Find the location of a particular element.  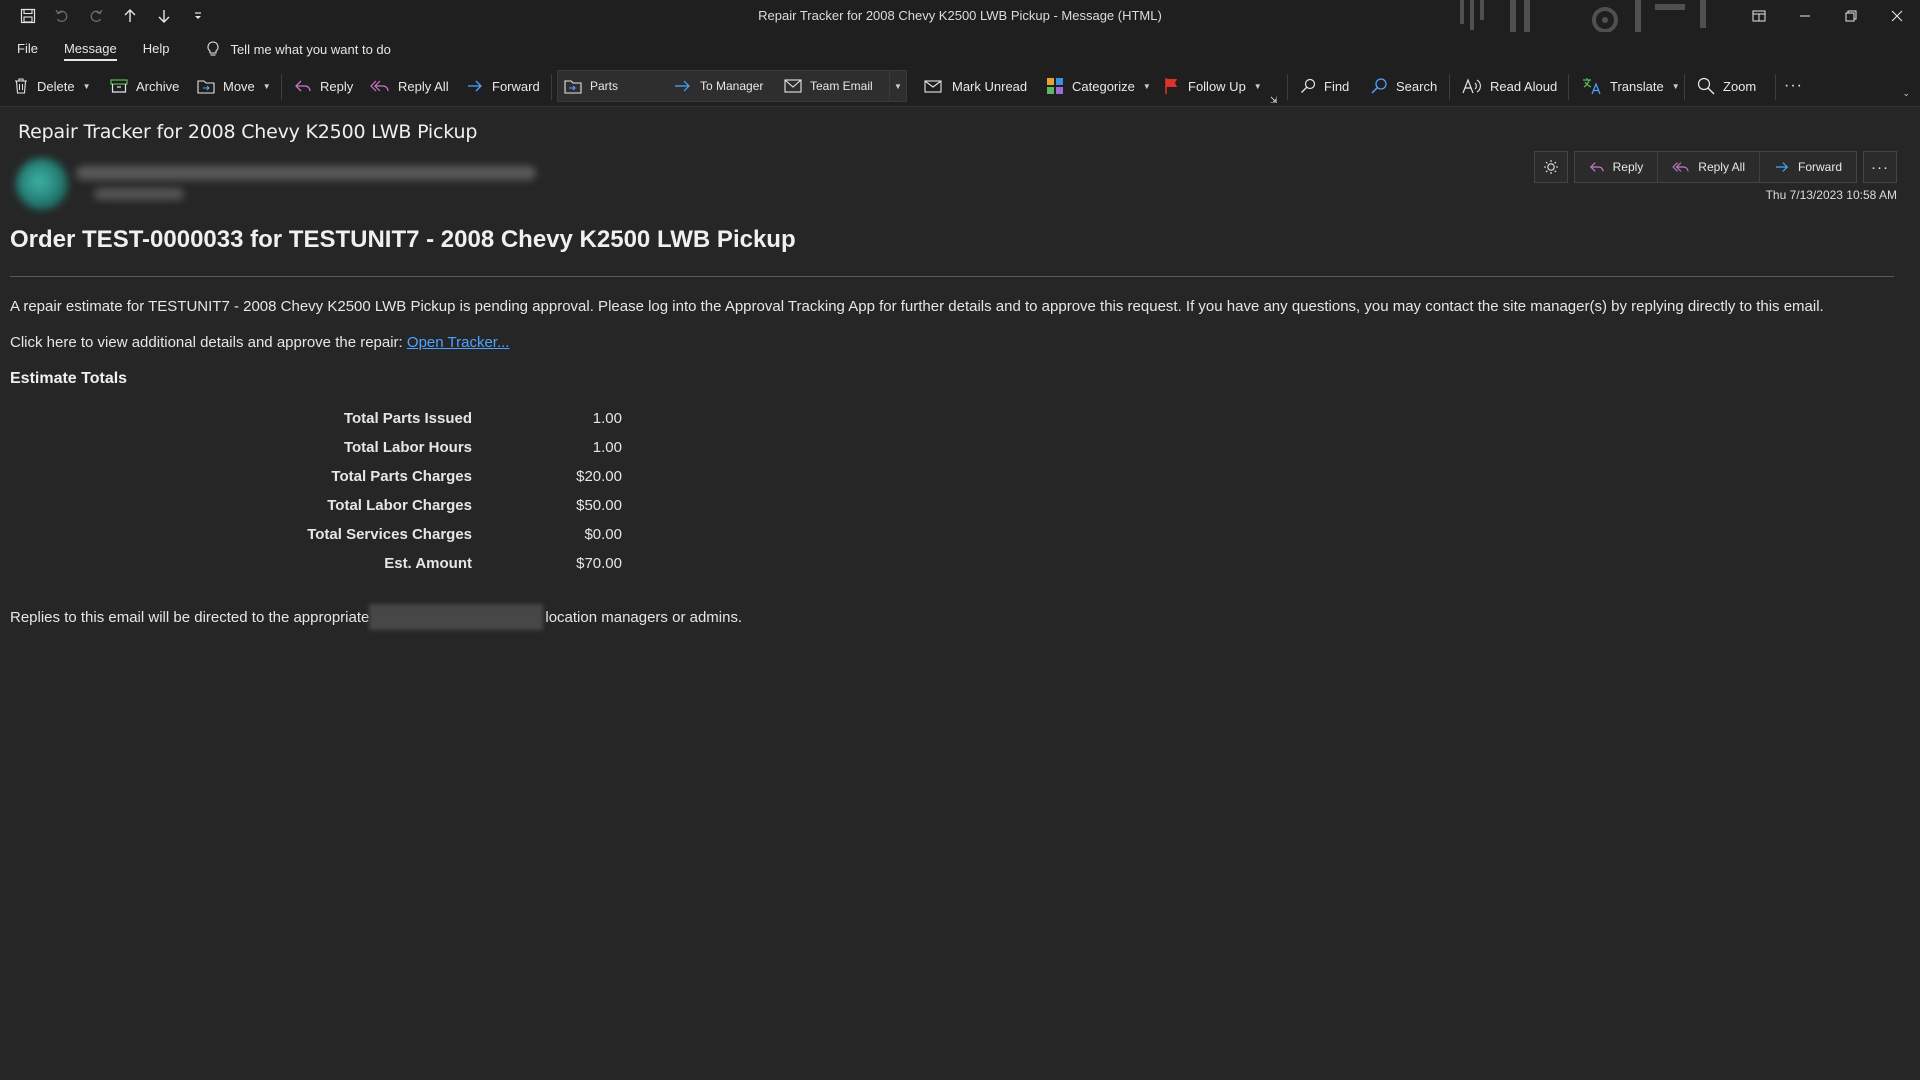

header-forward-label: Forward is located at coordinates (1819, 167).